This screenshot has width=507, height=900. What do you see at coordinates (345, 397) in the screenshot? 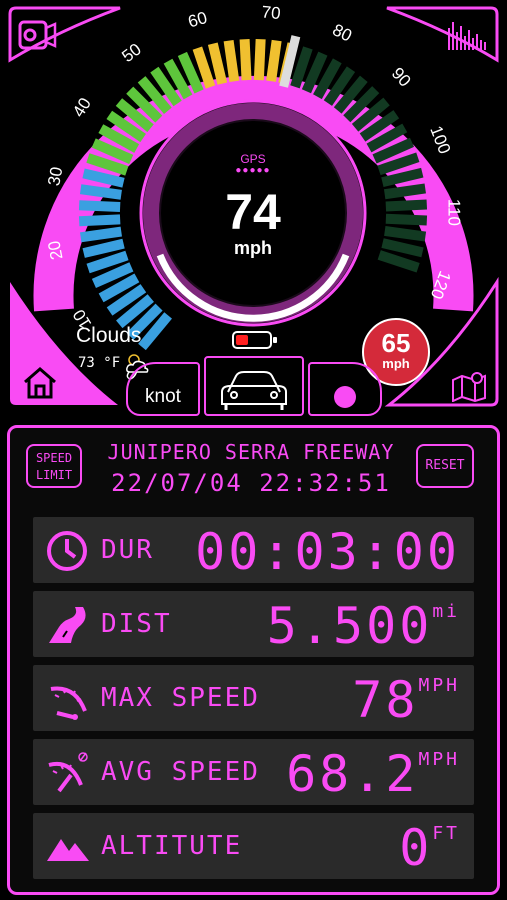
I see `record-dot-icon` at bounding box center [345, 397].